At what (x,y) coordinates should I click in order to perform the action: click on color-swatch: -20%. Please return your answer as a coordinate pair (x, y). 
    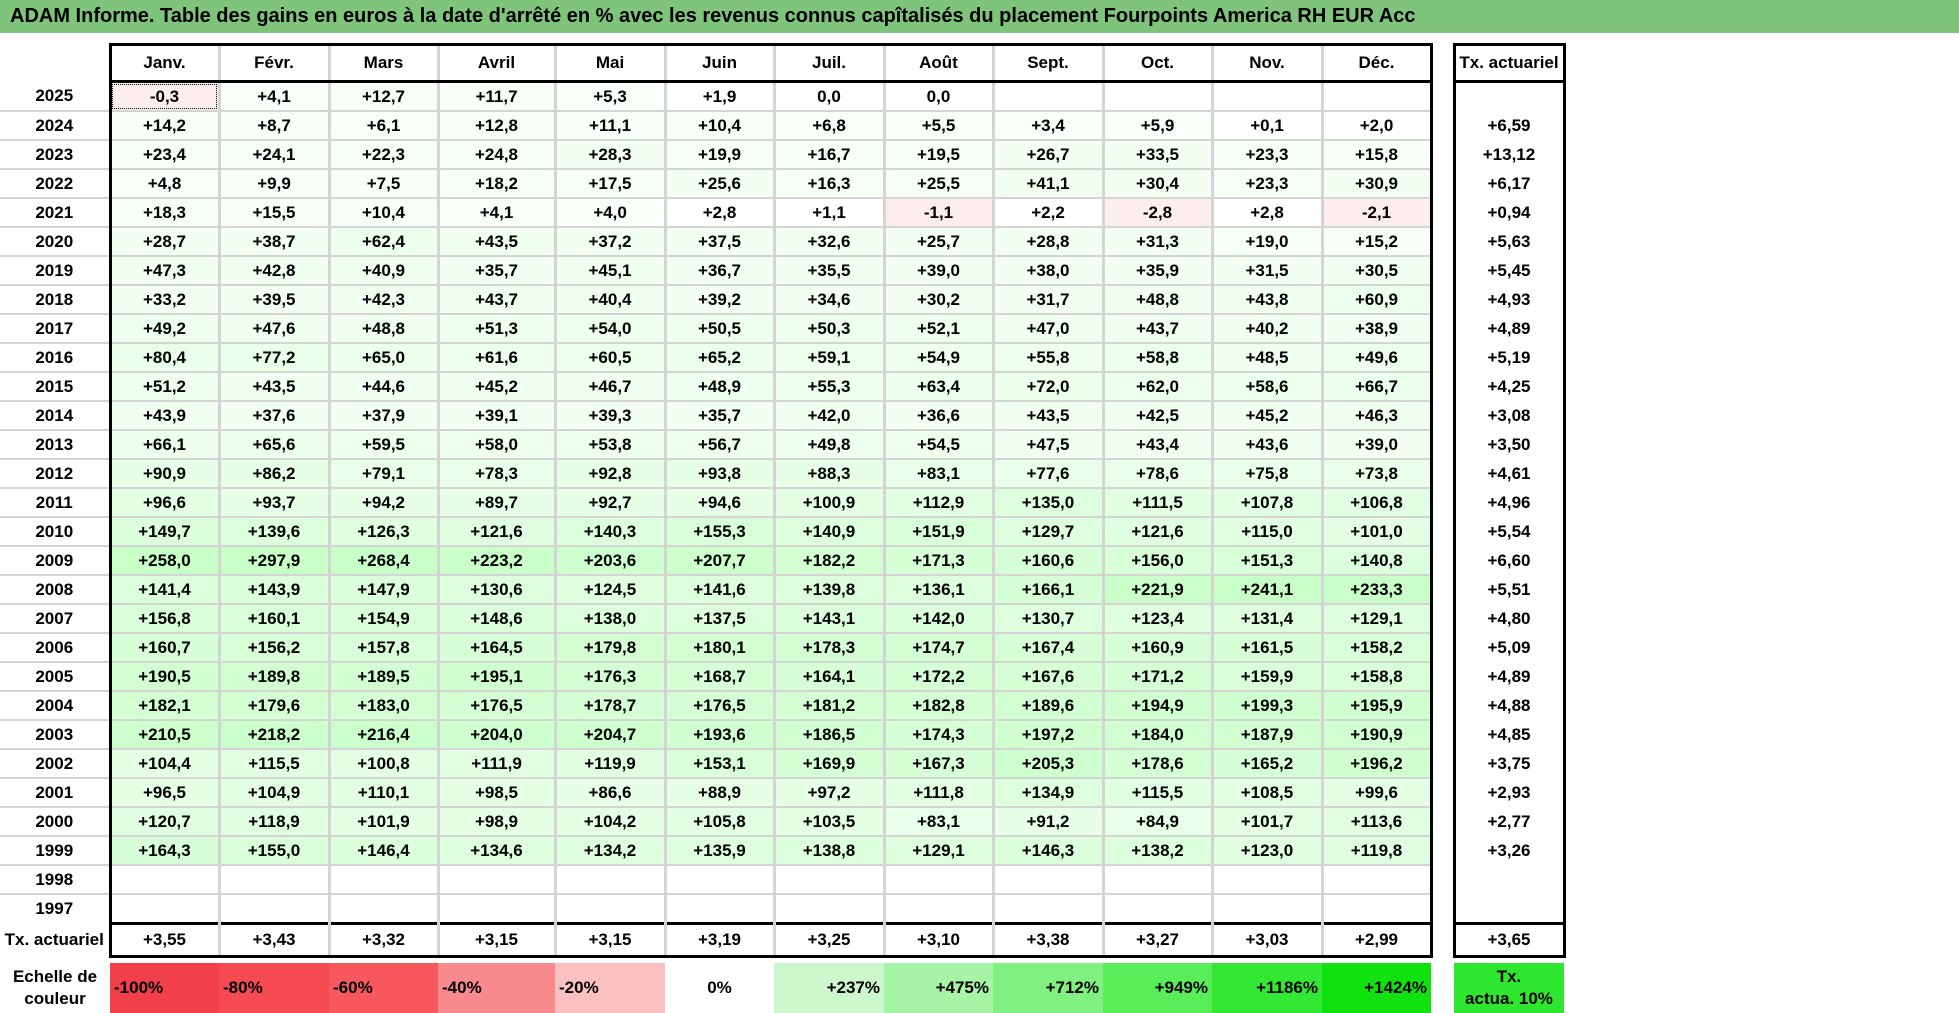
    Looking at the image, I should click on (610, 988).